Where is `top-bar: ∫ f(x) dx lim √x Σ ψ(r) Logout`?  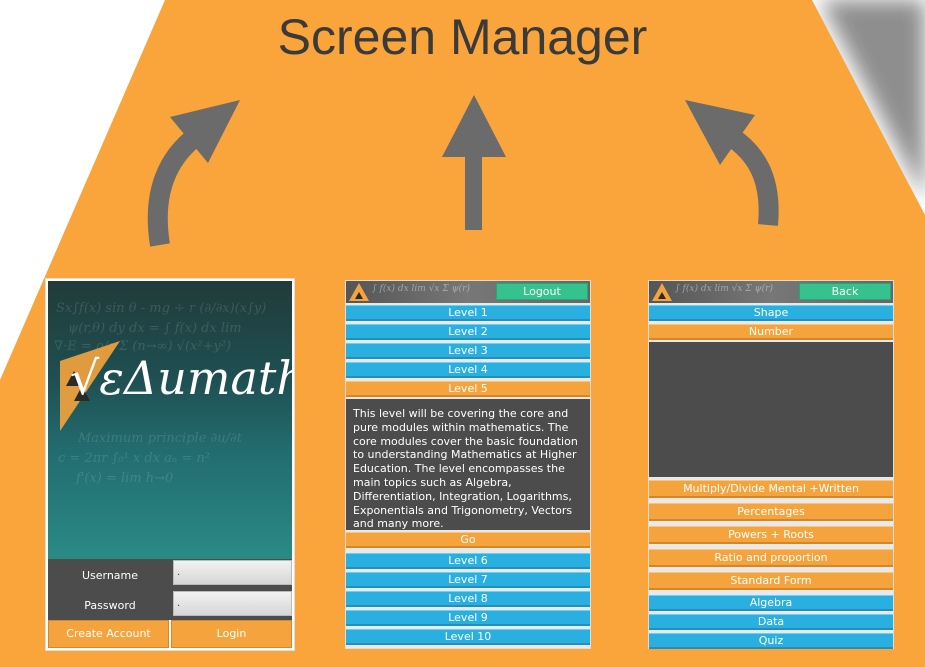
top-bar: ∫ f(x) dx lim √x Σ ψ(r) Logout is located at coordinates (468, 292).